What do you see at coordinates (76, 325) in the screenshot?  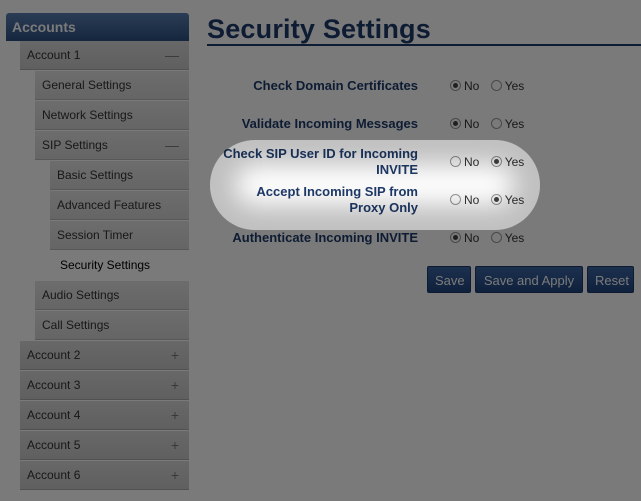 I see `sidebar-item-label: Call Settings` at bounding box center [76, 325].